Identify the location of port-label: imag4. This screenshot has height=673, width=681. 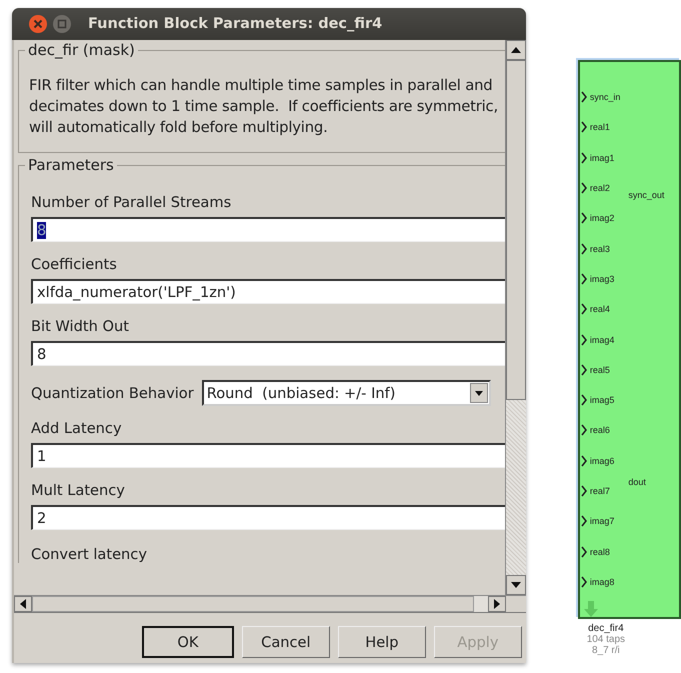
(602, 339).